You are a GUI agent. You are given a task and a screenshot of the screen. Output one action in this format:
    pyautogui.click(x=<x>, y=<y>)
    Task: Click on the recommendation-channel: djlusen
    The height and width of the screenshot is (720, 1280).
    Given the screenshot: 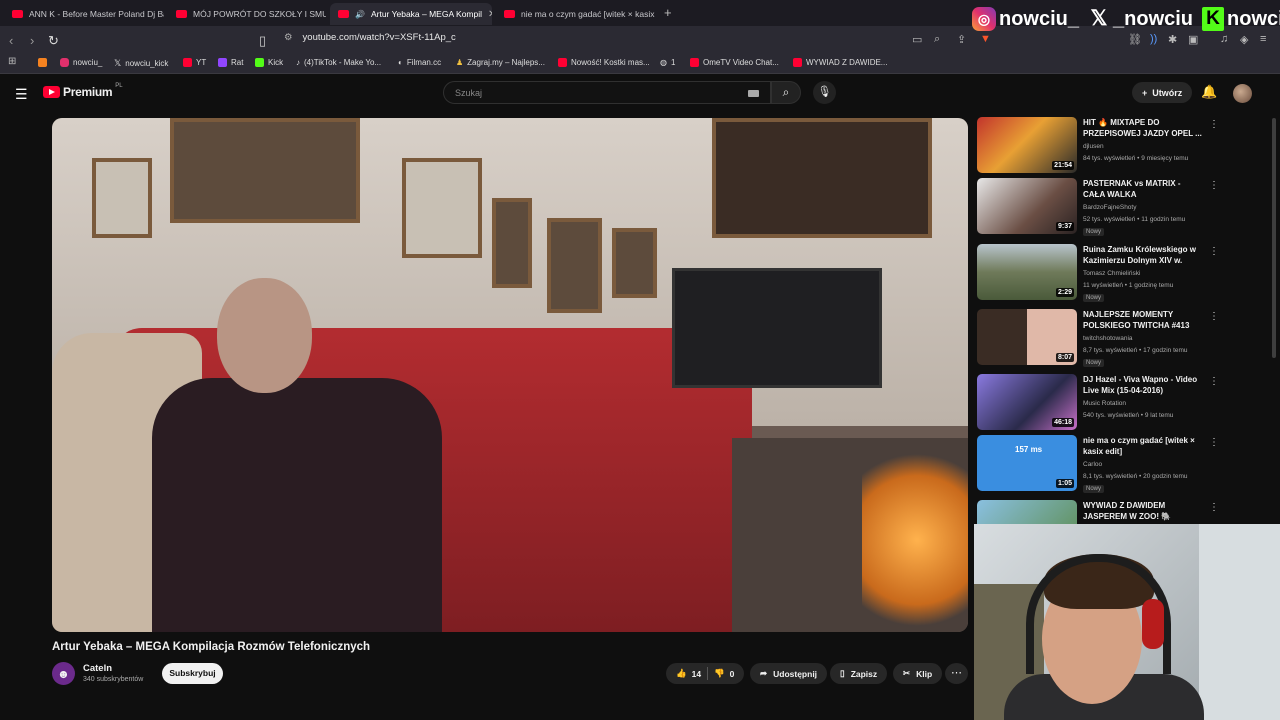 What is the action you would take?
    pyautogui.click(x=1093, y=146)
    